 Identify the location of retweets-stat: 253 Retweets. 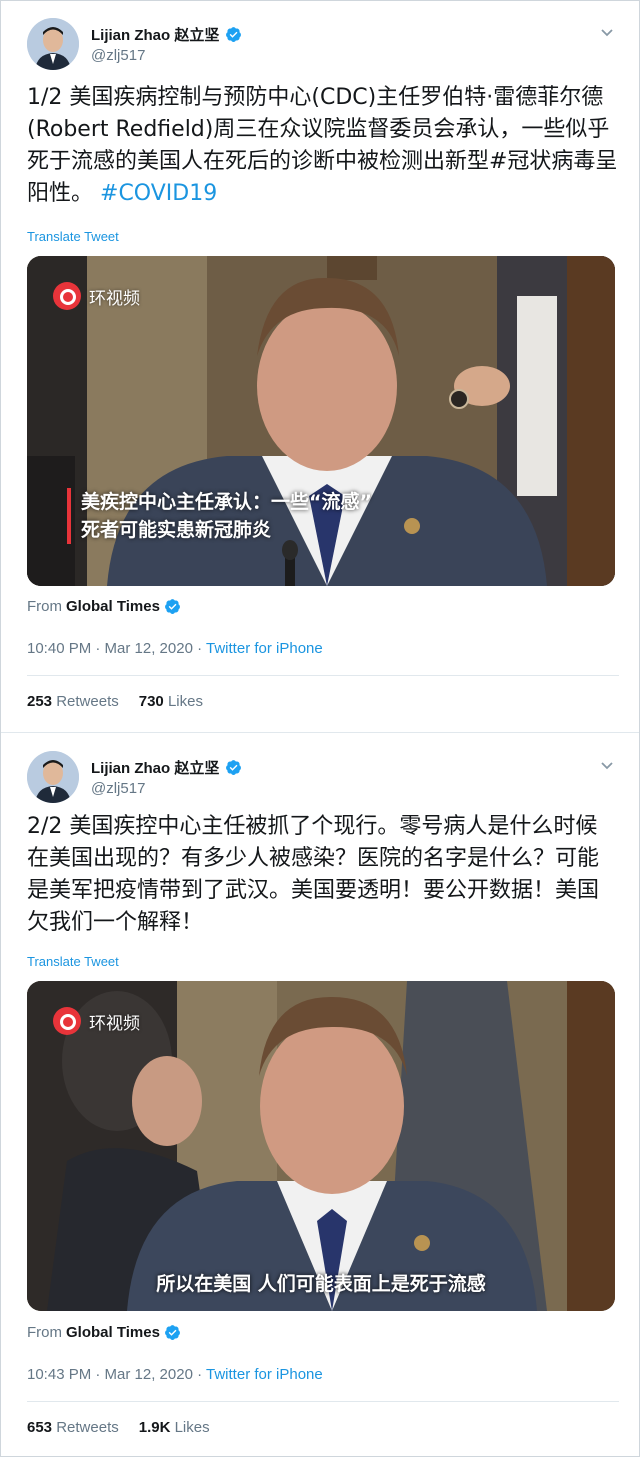
(73, 701).